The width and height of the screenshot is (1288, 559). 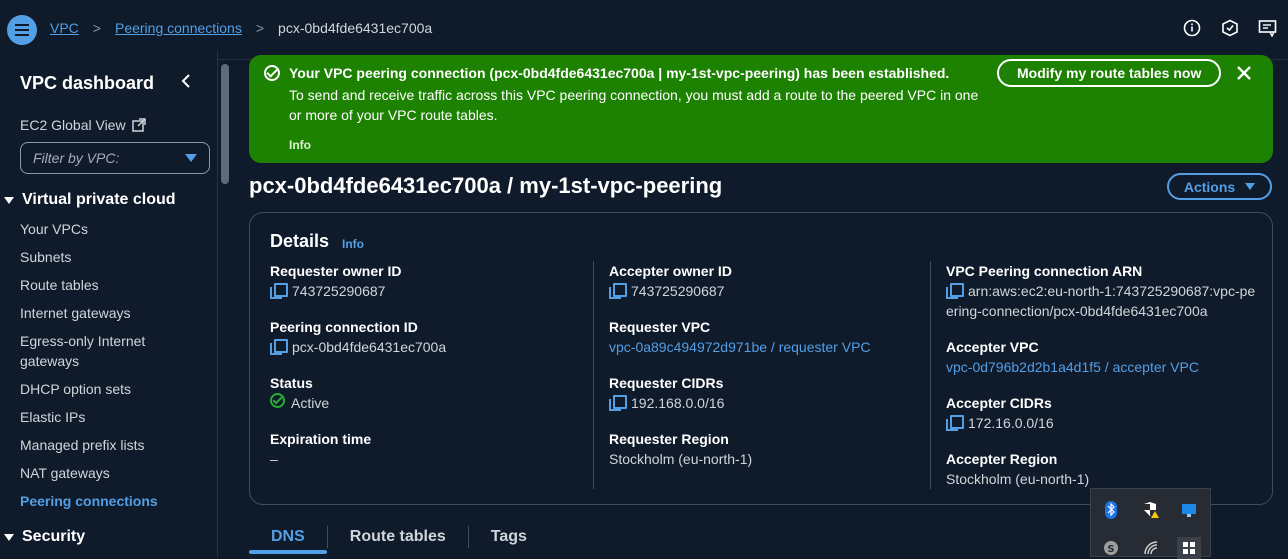 What do you see at coordinates (277, 400) in the screenshot?
I see `status-success-icon` at bounding box center [277, 400].